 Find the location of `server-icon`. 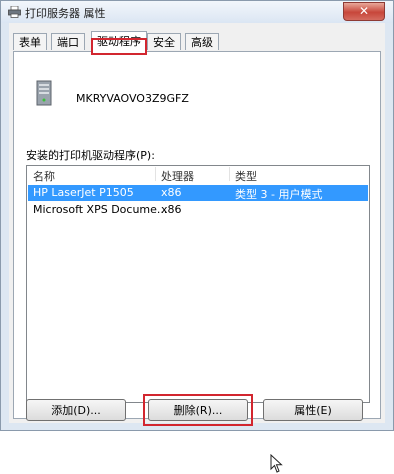

server-icon is located at coordinates (44, 93).